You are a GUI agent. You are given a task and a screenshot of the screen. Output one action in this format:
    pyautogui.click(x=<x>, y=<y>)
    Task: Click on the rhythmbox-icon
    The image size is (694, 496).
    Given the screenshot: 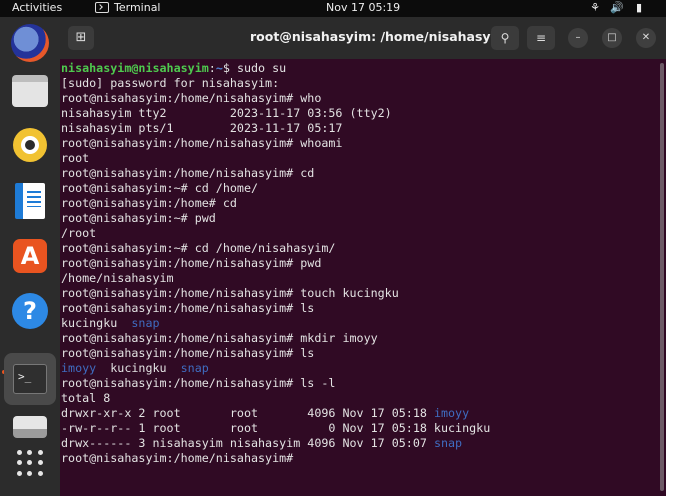 What is the action you would take?
    pyautogui.click(x=30, y=145)
    